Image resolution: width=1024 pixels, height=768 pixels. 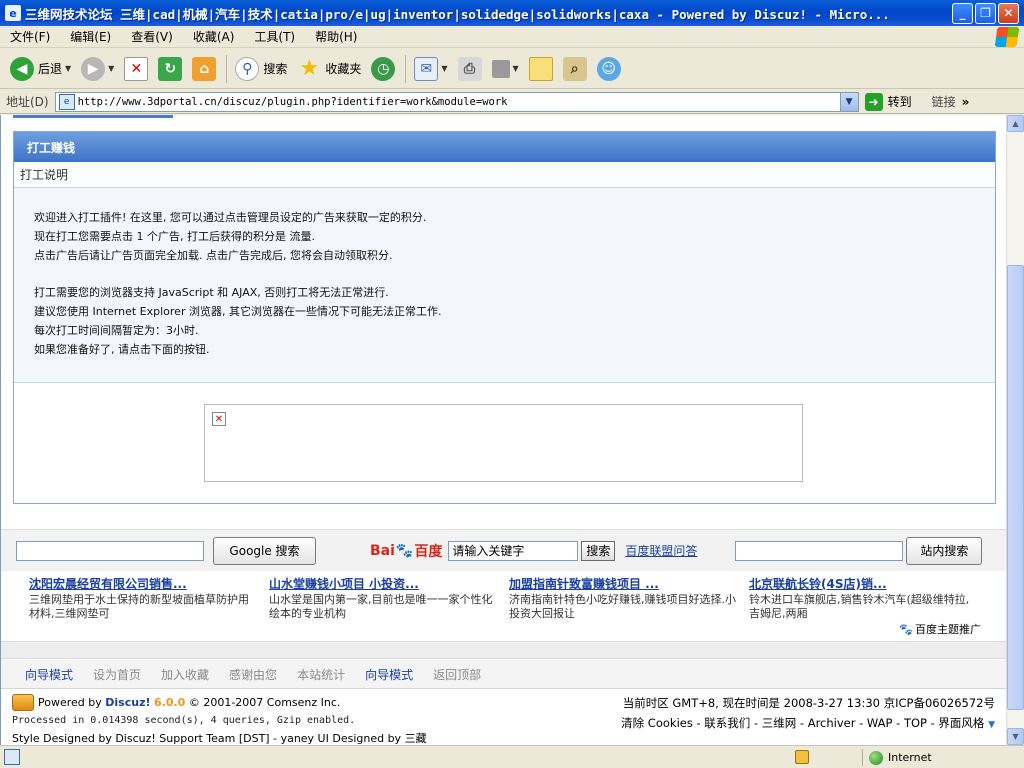 What do you see at coordinates (500, 68) in the screenshot?
I see `edit-icon` at bounding box center [500, 68].